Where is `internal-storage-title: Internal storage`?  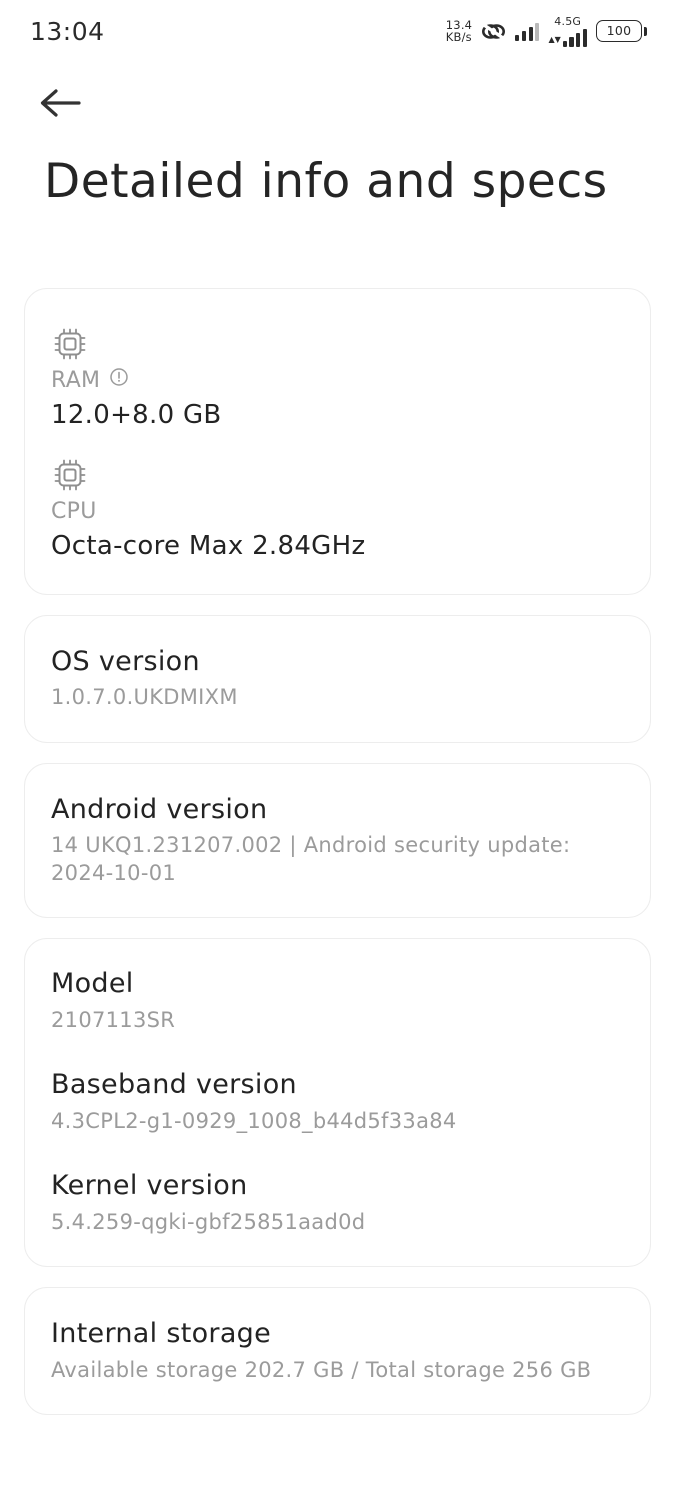
internal-storage-title: Internal storage is located at coordinates (161, 1334).